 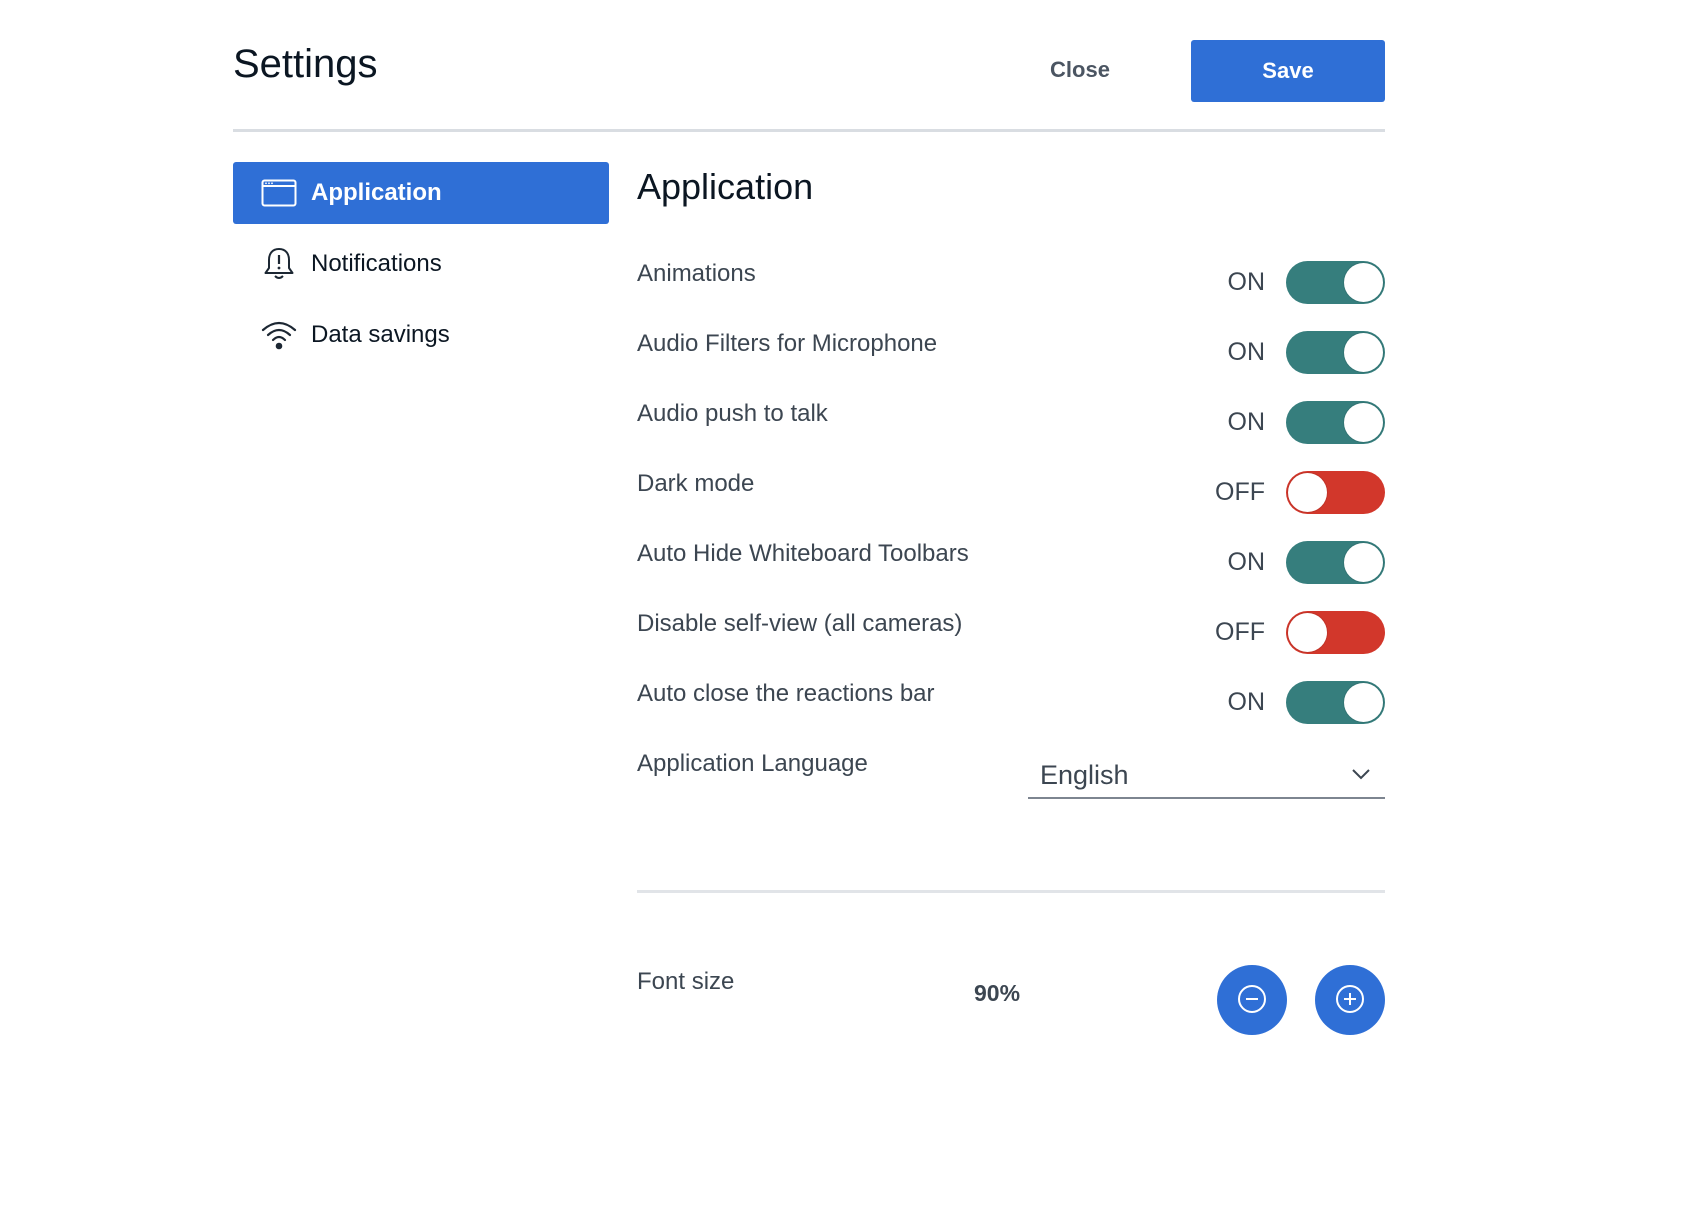 What do you see at coordinates (1011, 891) in the screenshot?
I see `section-divider` at bounding box center [1011, 891].